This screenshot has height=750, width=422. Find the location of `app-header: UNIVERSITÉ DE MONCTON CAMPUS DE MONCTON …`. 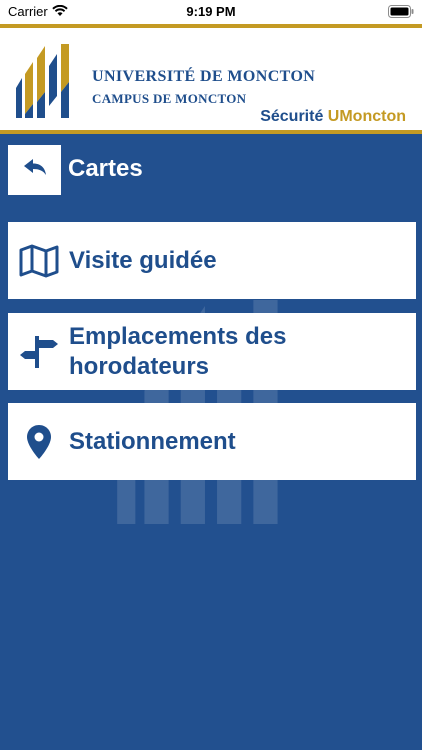

app-header: UNIVERSITÉ DE MONCTON CAMPUS DE MONCTON … is located at coordinates (211, 79).